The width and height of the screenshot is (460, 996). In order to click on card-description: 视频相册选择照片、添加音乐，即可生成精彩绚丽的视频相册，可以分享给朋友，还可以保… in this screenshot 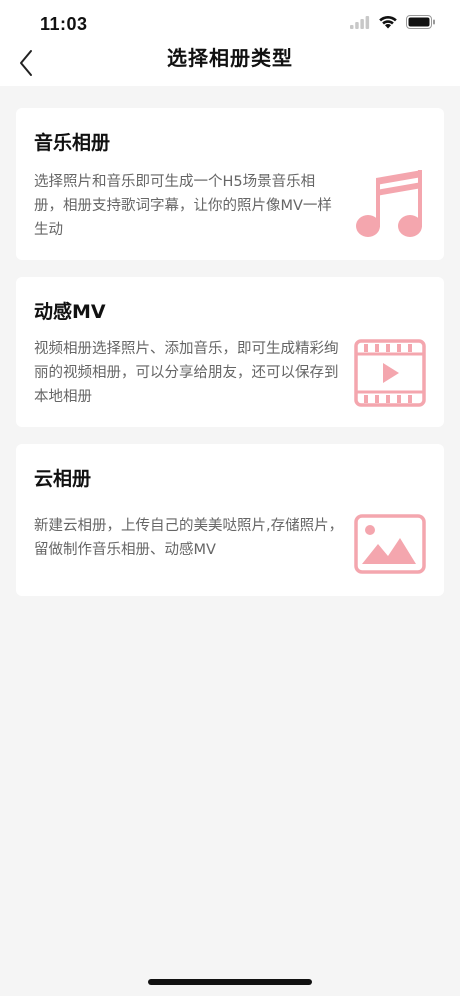, I will do `click(186, 373)`.